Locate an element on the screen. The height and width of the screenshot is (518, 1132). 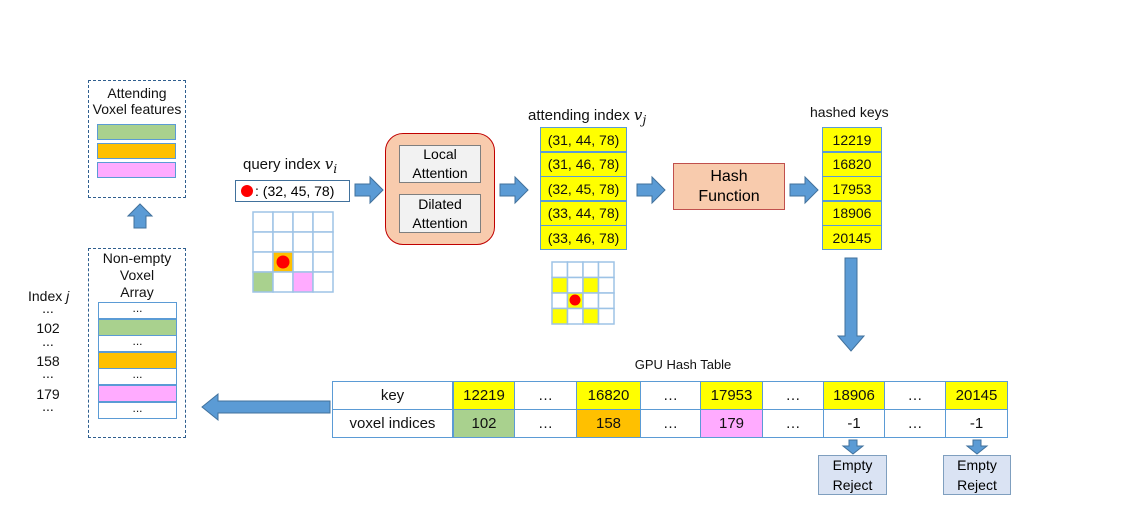
attending-index-cell: (32, 45, 78) is located at coordinates (583, 189).